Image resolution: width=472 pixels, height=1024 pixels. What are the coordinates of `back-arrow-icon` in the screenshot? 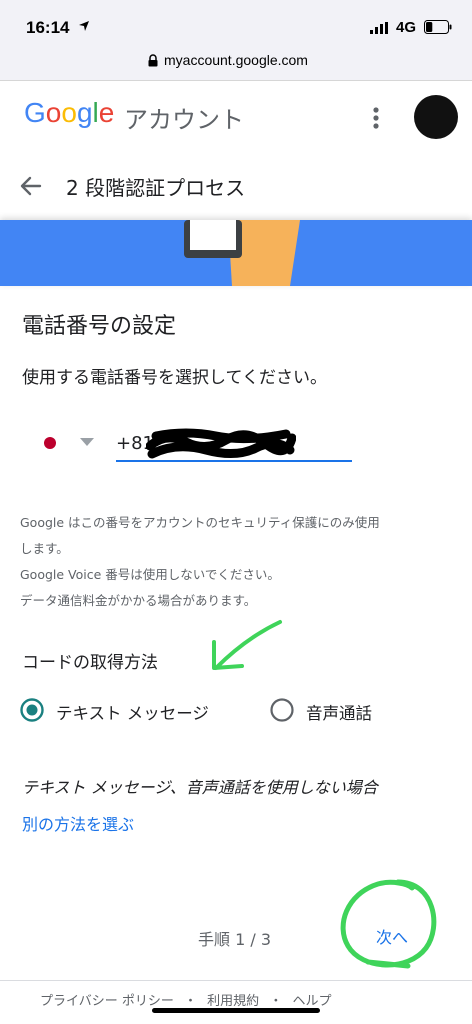 It's located at (31, 186).